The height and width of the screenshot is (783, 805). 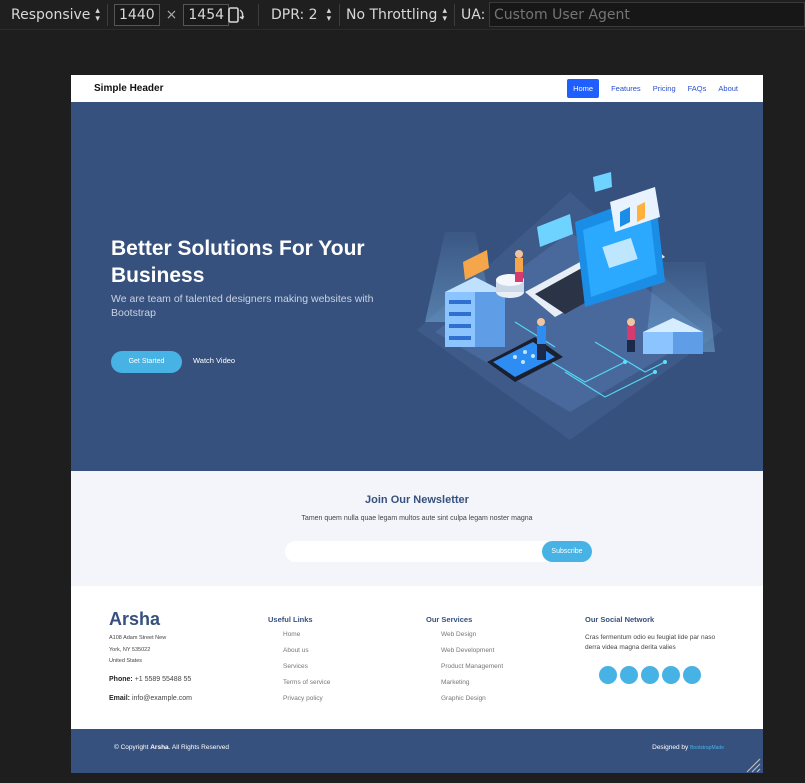 What do you see at coordinates (570, 306) in the screenshot?
I see `hero-illustration` at bounding box center [570, 306].